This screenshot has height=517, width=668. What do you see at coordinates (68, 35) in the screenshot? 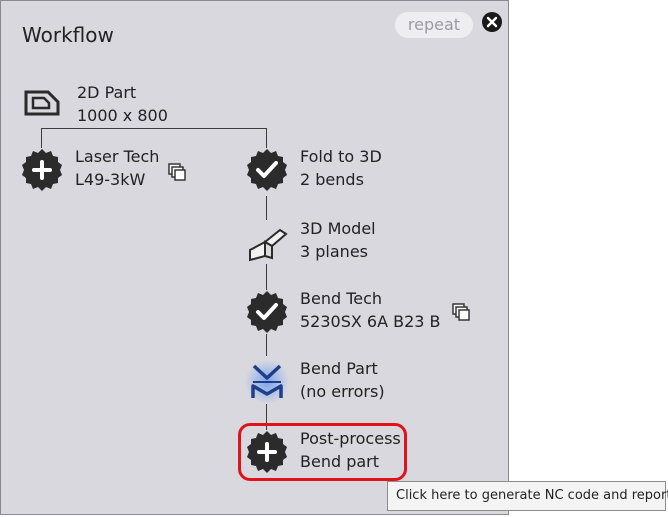
I see `panel-title: Workflow` at bounding box center [68, 35].